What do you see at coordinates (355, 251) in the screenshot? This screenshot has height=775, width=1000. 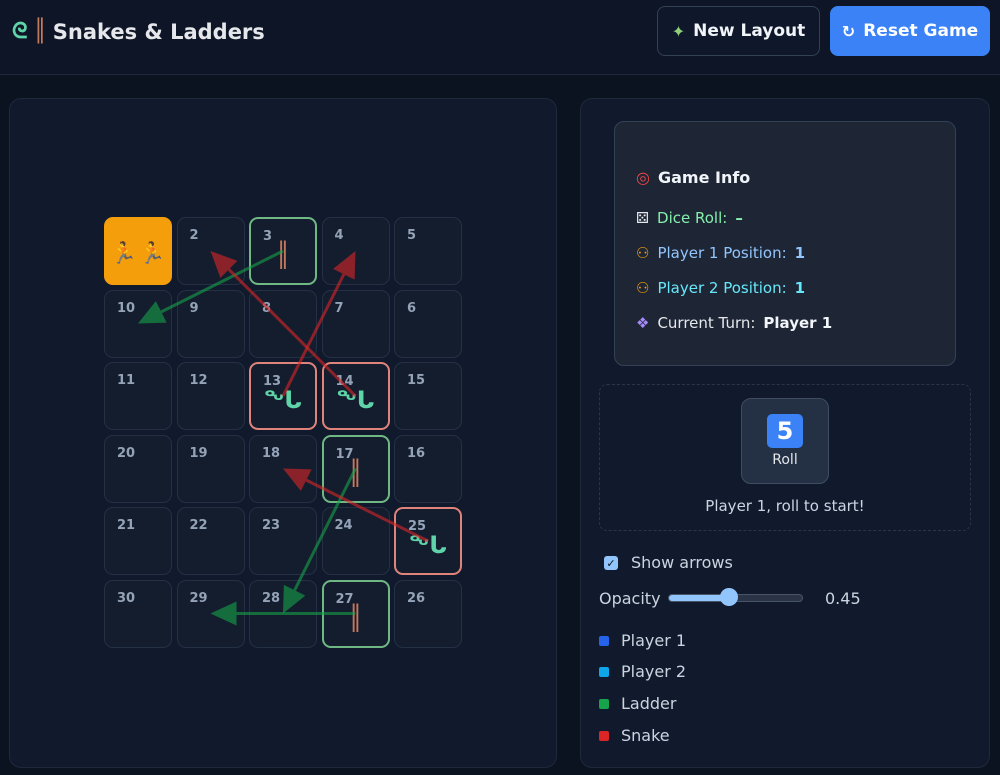 I see `board-cell-4: 4` at bounding box center [355, 251].